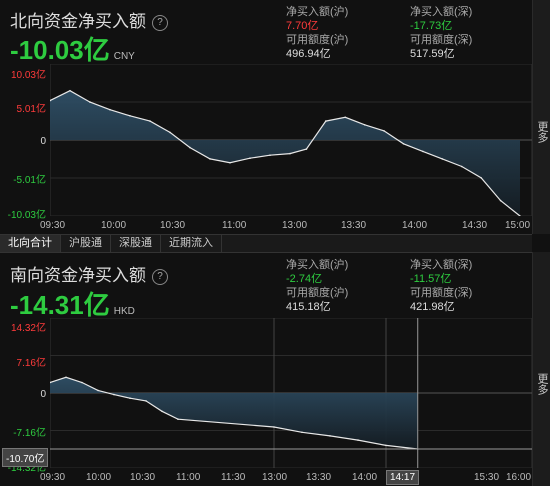 The image size is (550, 486). Describe the element at coordinates (295, 225) in the screenshot. I see `north-xtick-4: 13:00` at that location.